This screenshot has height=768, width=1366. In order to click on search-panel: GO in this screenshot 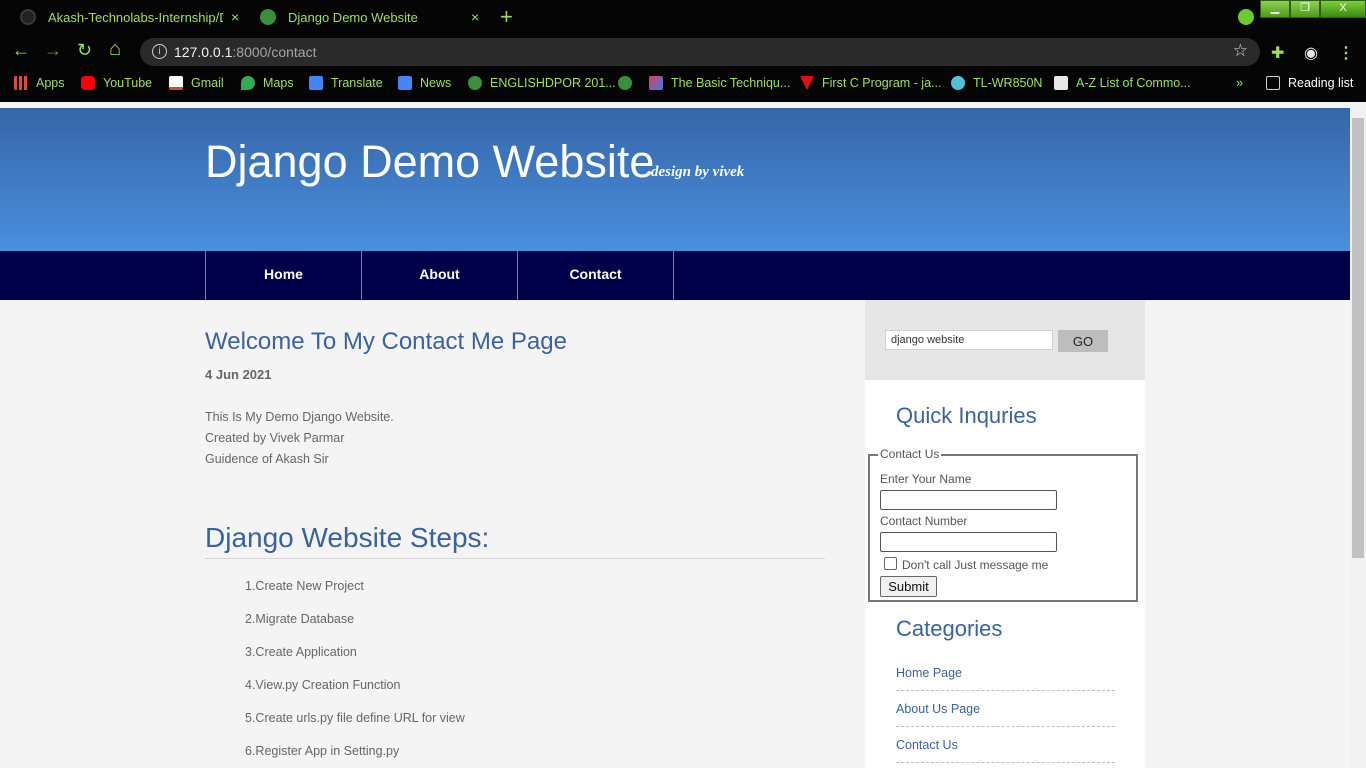, I will do `click(1005, 340)`.